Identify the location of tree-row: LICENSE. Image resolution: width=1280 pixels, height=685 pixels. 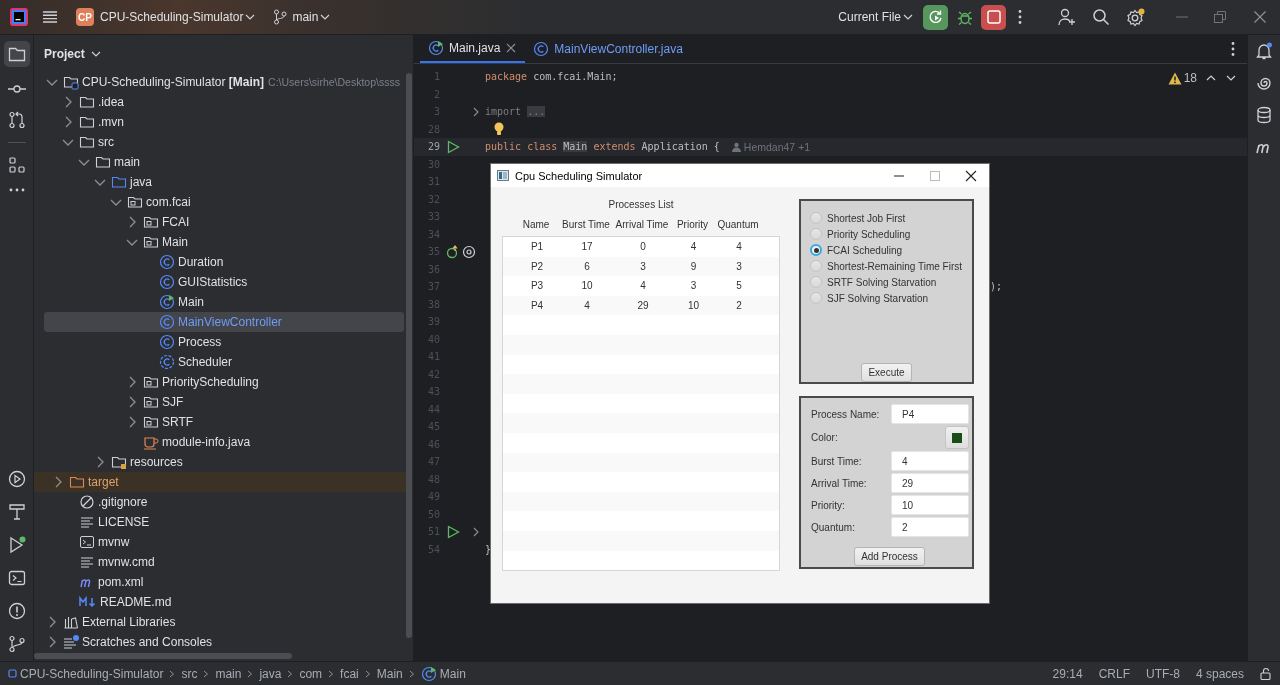
(224, 522).